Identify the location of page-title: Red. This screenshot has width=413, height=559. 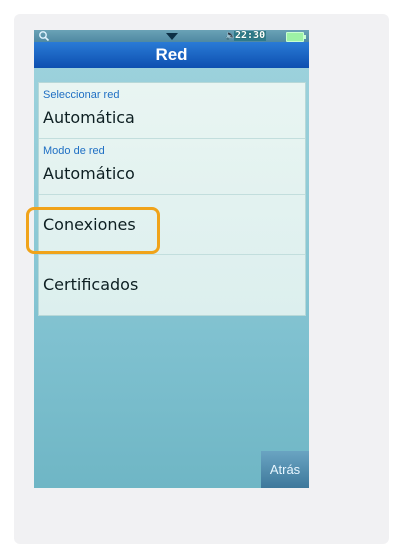
(171, 55).